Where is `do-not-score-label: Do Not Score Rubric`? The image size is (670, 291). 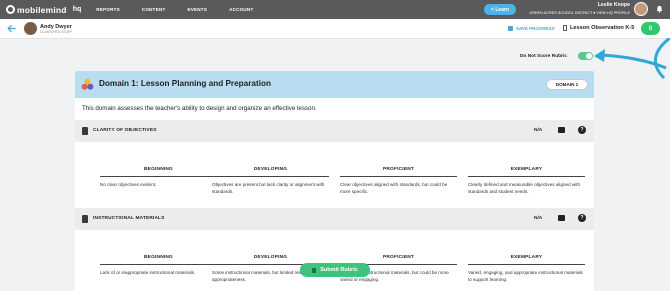
do-not-score-label: Do Not Score Rubric is located at coordinates (543, 56).